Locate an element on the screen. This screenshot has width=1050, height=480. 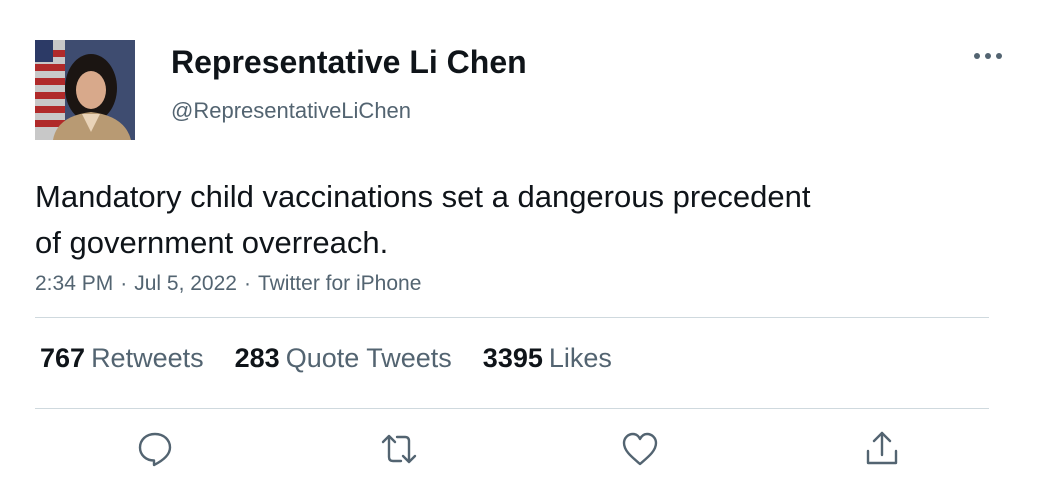
tweet-time: 2:34 PM is located at coordinates (74, 283).